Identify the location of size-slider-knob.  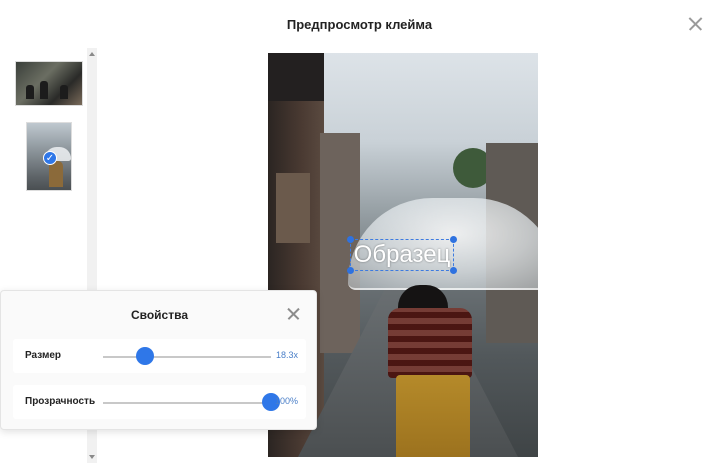
(145, 356).